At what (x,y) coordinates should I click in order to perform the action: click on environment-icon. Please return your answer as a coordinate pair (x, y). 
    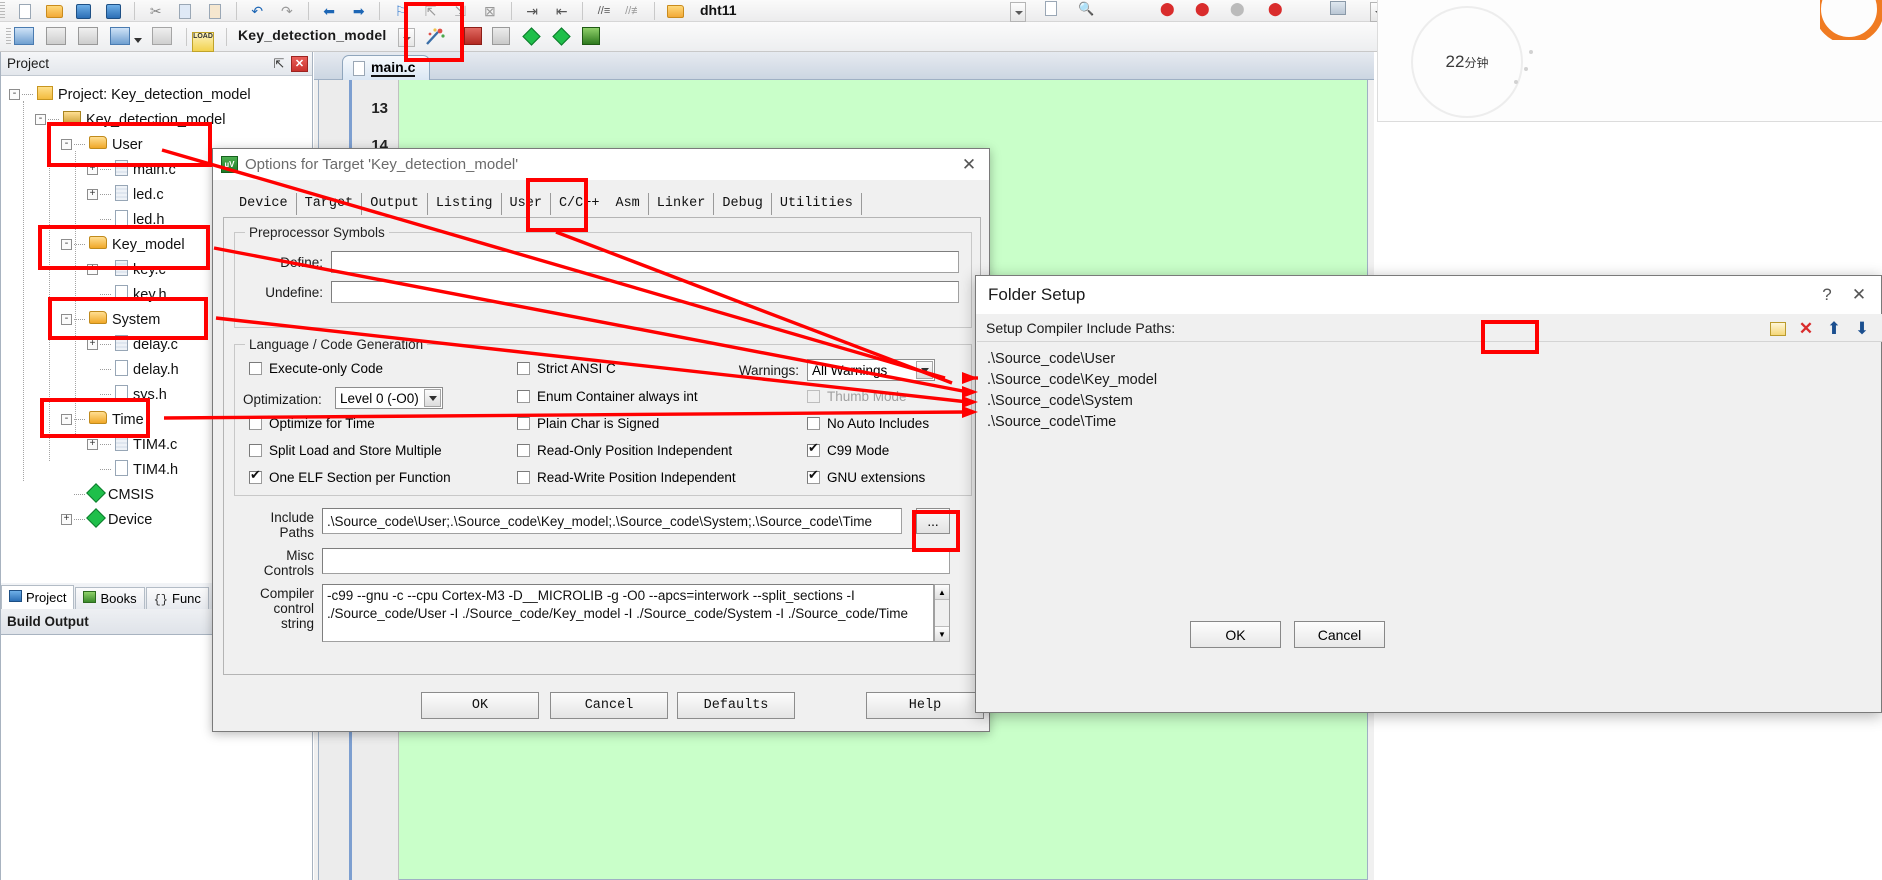
    Looking at the image, I should click on (591, 37).